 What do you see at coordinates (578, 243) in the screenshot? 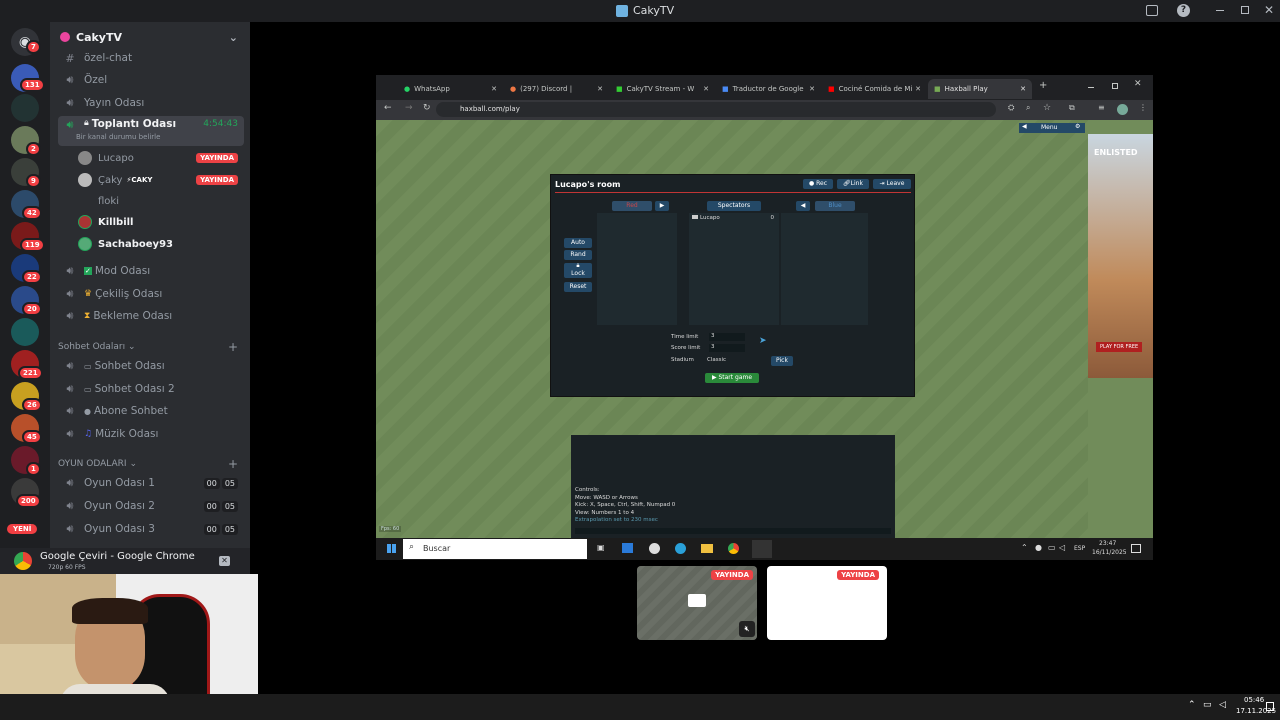
I see `auto-button: Auto` at bounding box center [578, 243].